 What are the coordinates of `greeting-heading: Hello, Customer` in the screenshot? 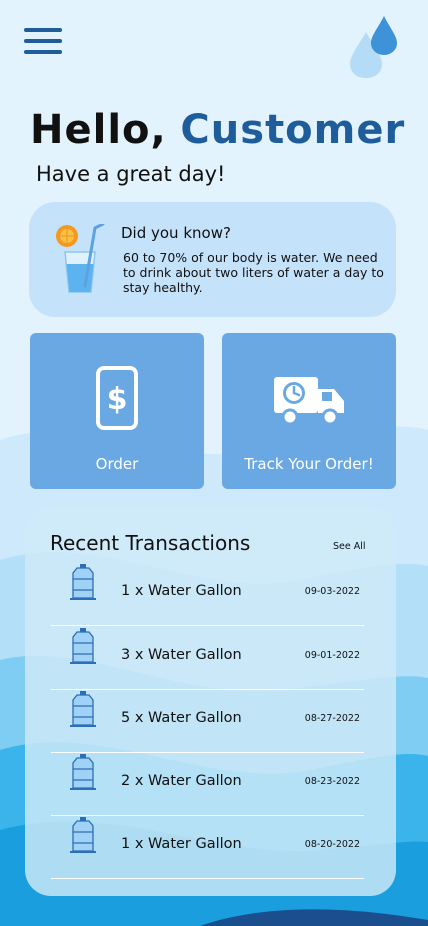 It's located at (217, 130).